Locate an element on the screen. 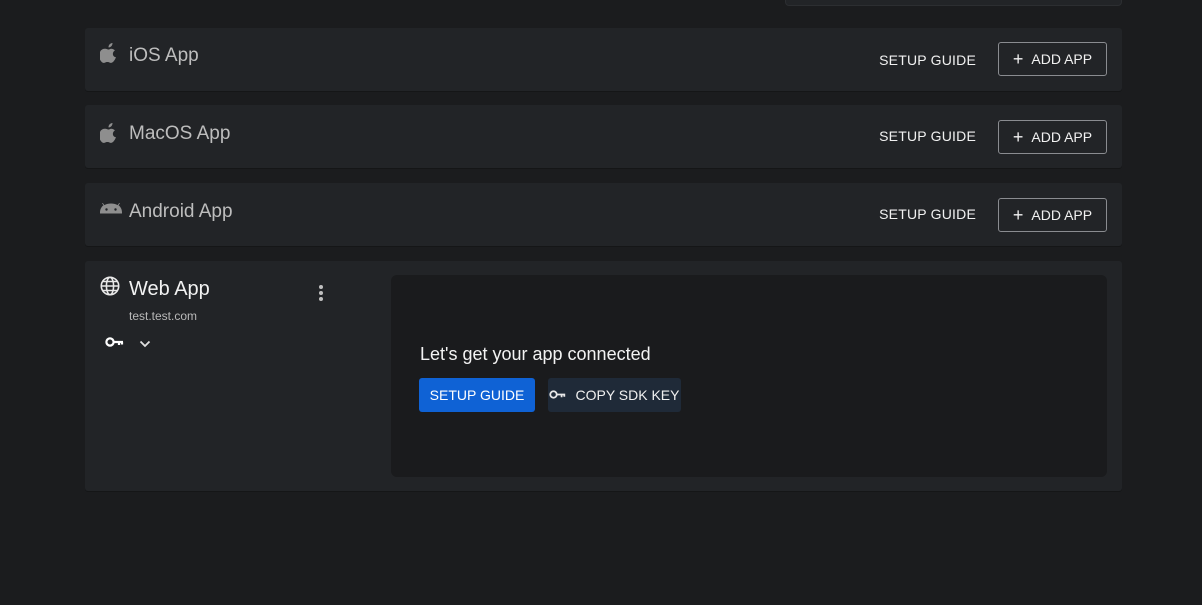 The height and width of the screenshot is (605, 1202). panel-heading: Let's get your app connected is located at coordinates (535, 354).